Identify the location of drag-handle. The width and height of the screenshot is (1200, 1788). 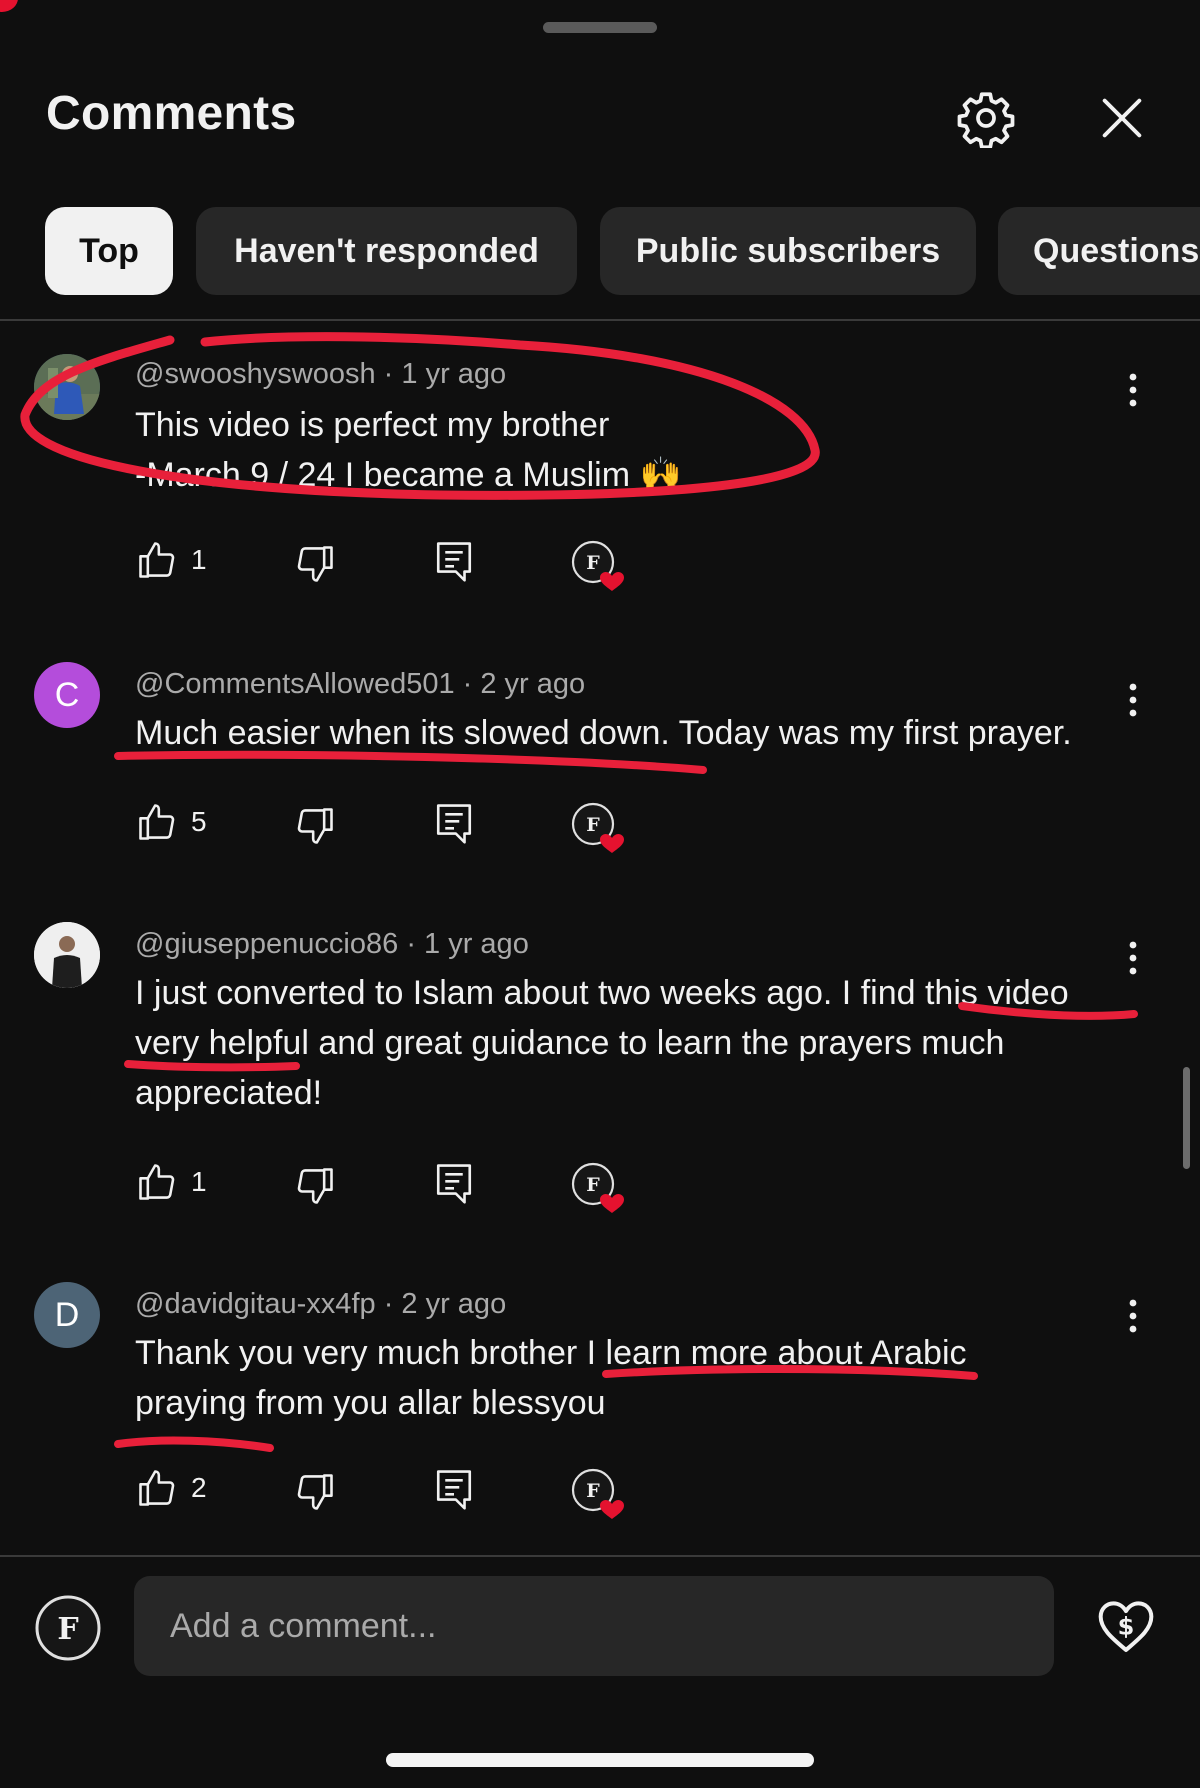
(600, 27).